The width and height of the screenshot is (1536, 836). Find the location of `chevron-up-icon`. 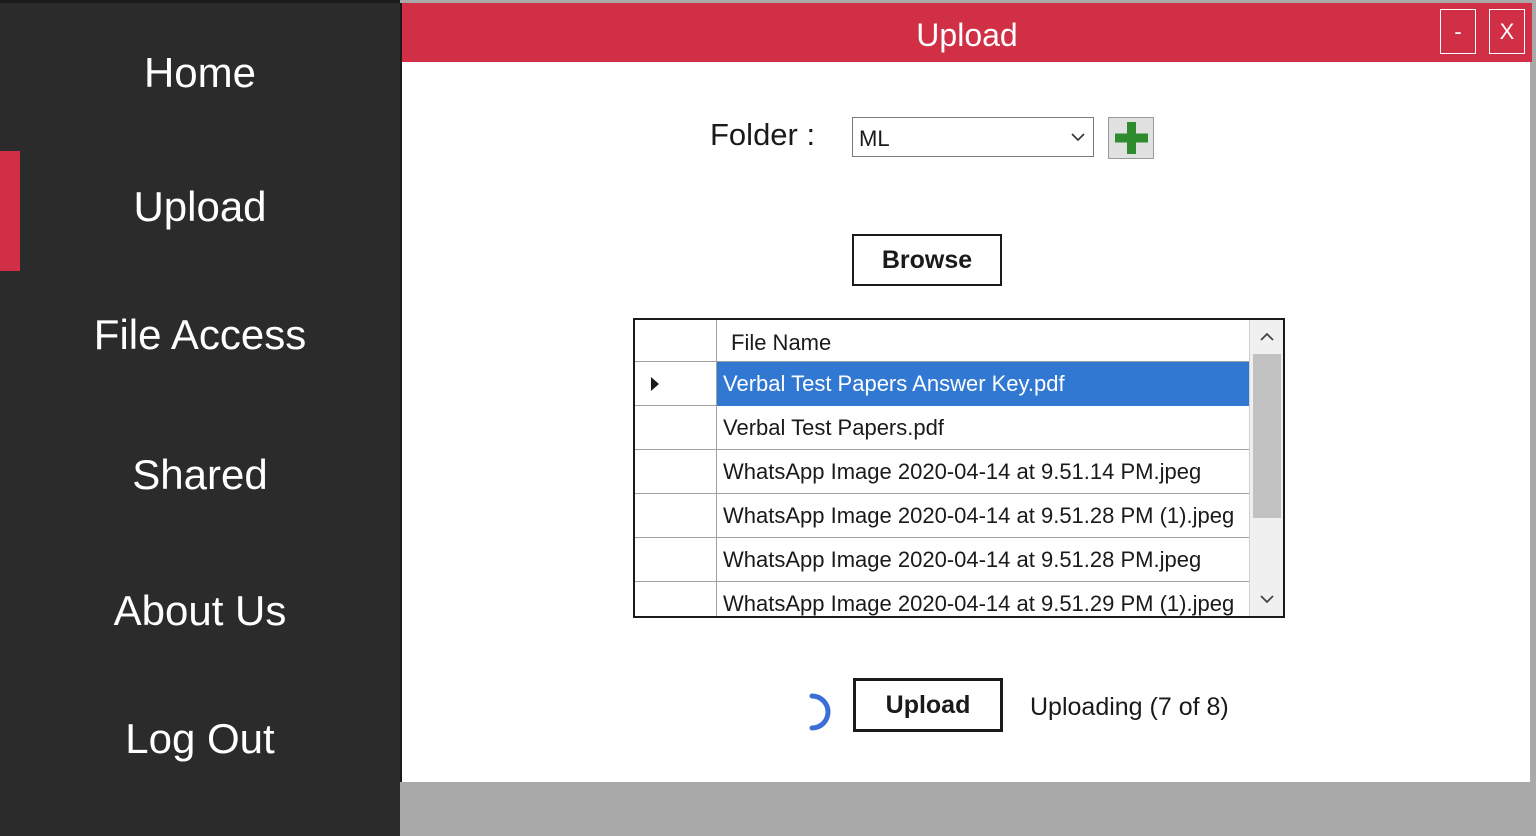

chevron-up-icon is located at coordinates (1267, 336).